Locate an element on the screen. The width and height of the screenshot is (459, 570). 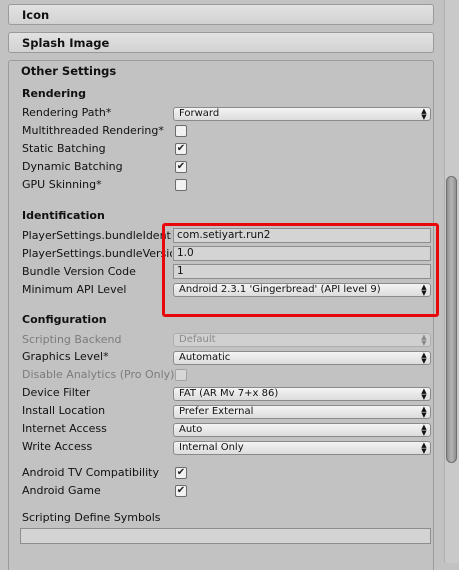
static-batching-label: Static Batching is located at coordinates (64, 148).